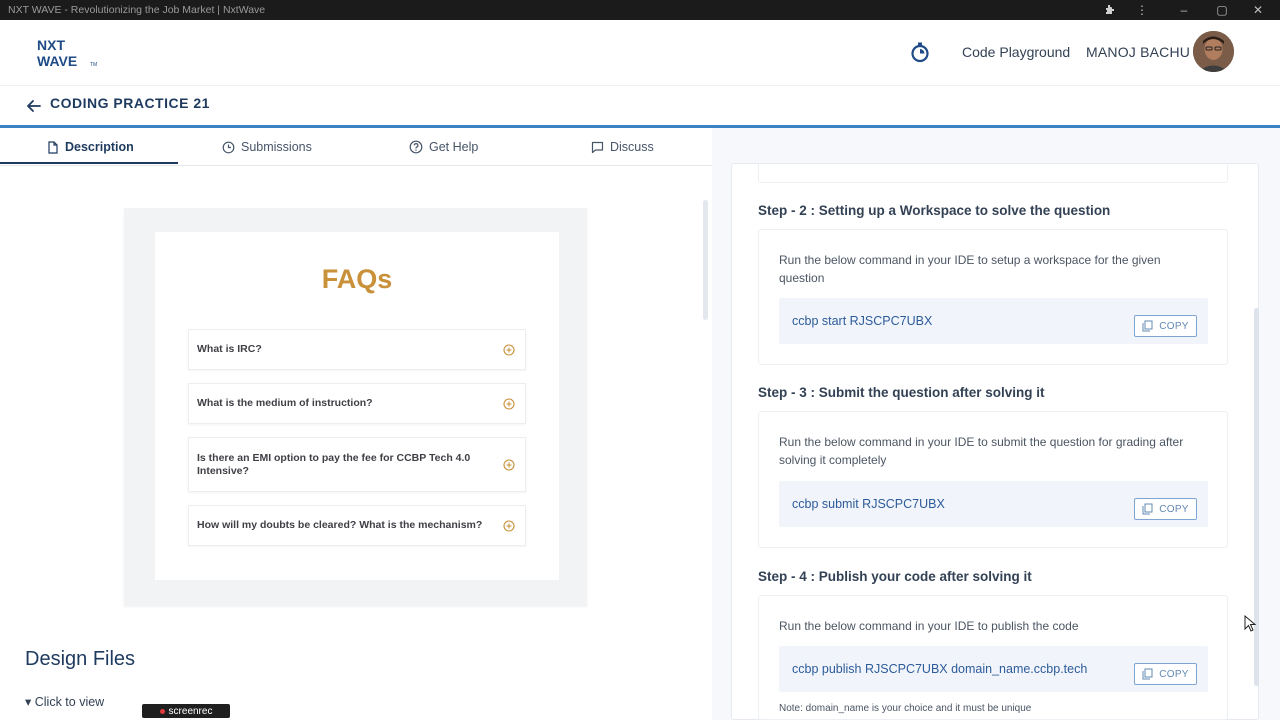 This screenshot has height=720, width=1280. What do you see at coordinates (1016, 52) in the screenshot?
I see `code-playground-link: Code Playground` at bounding box center [1016, 52].